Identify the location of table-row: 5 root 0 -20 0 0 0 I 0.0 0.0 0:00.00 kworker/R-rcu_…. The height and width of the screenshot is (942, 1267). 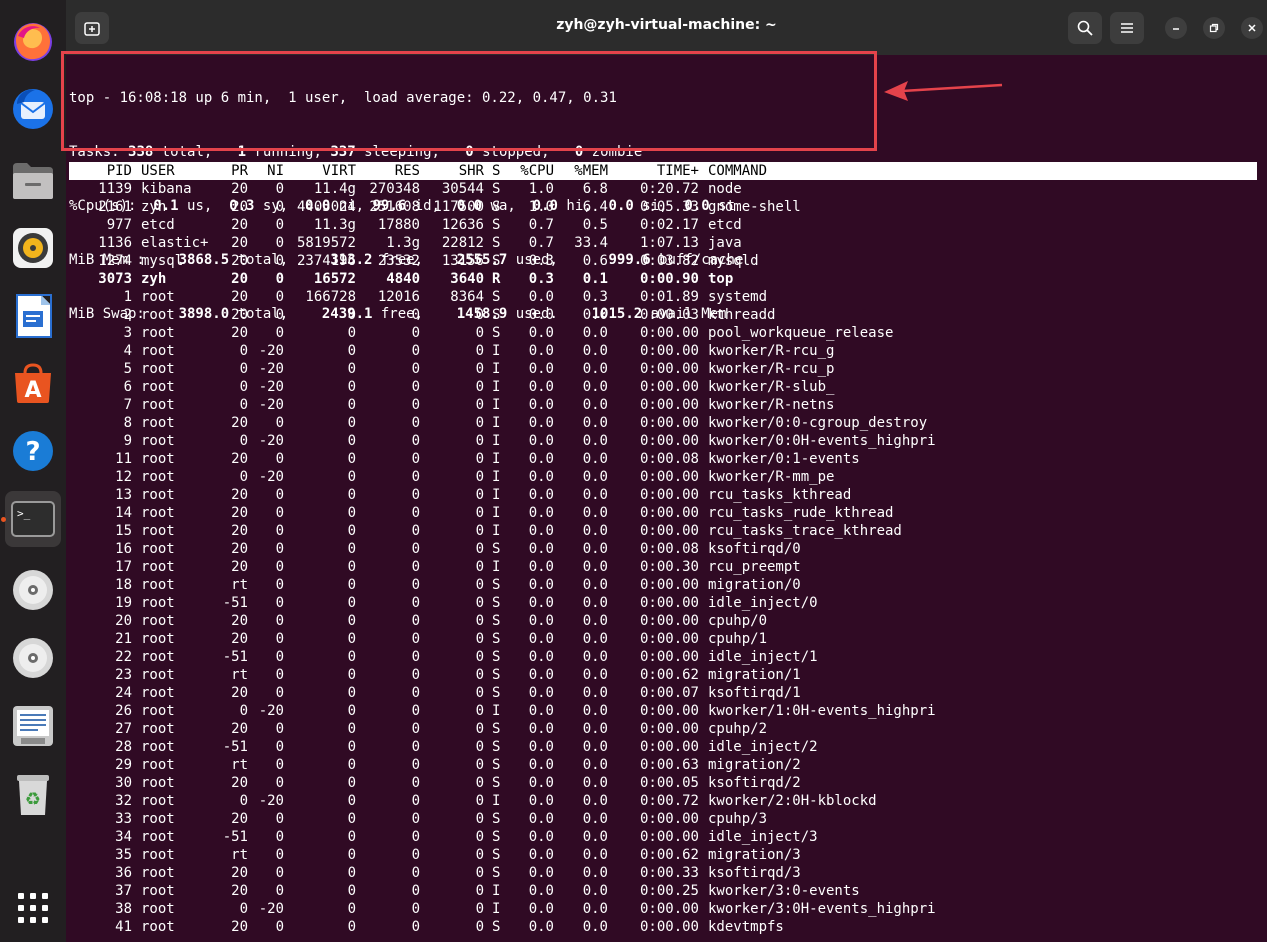
(663, 369).